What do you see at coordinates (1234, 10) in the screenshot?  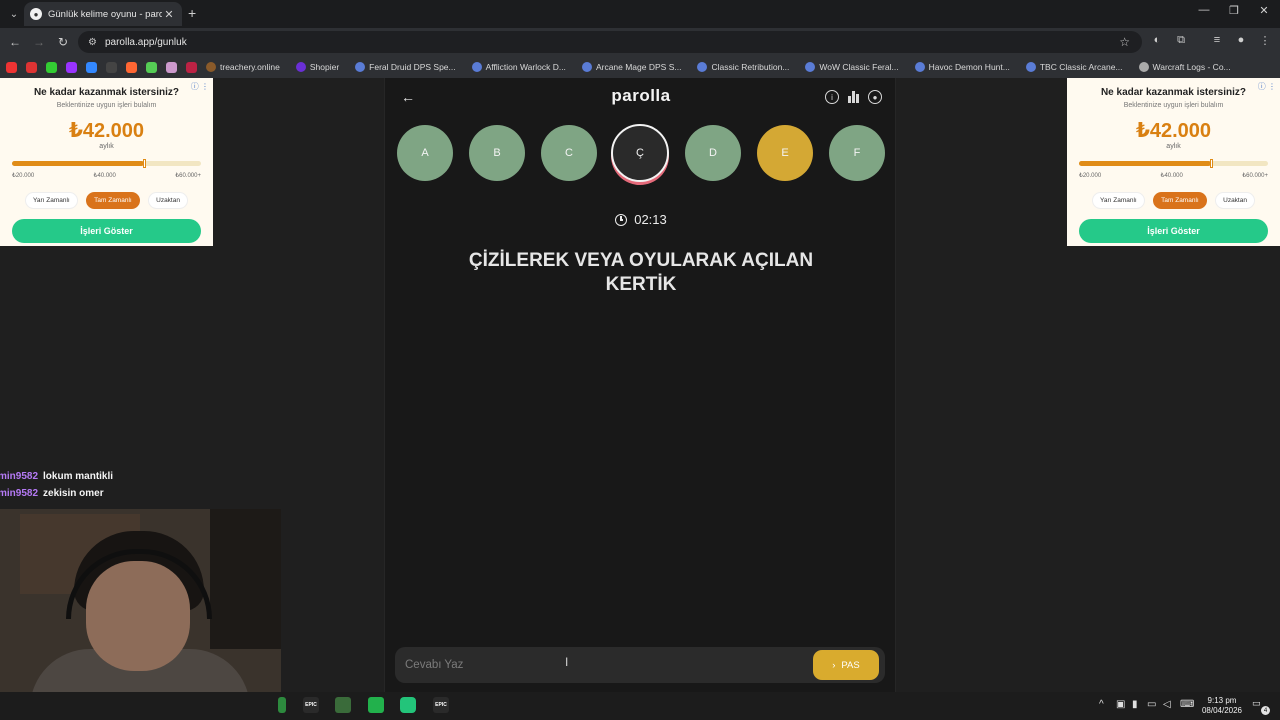 I see `restore-button: ❐` at bounding box center [1234, 10].